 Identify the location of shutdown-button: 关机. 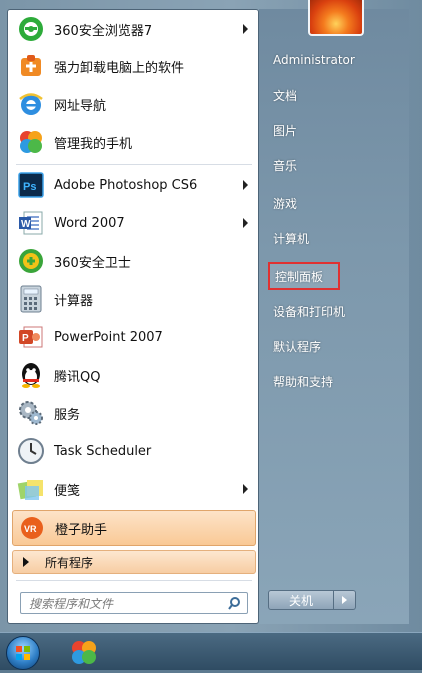
(301, 600).